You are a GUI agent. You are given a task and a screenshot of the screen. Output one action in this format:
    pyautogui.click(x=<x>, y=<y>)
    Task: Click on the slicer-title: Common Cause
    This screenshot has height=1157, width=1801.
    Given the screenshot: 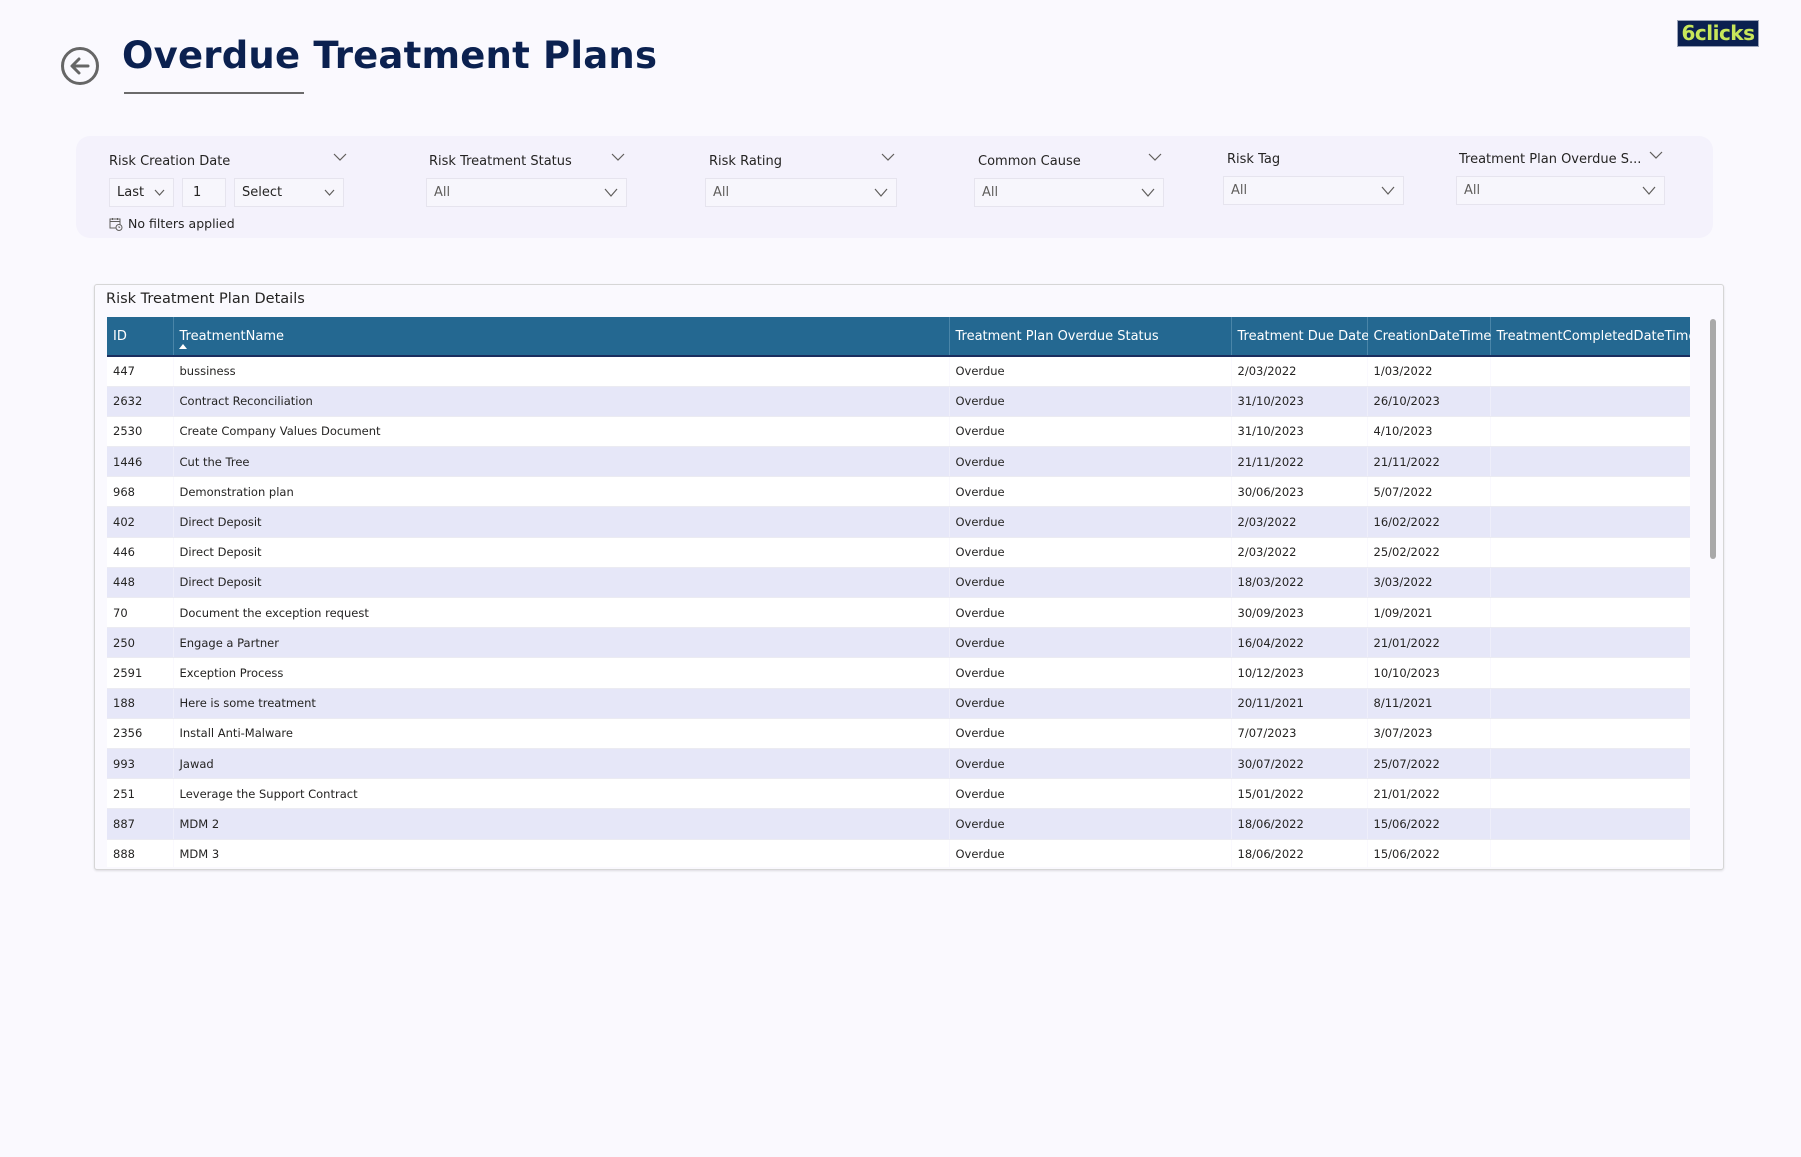 What is the action you would take?
    pyautogui.click(x=1029, y=161)
    